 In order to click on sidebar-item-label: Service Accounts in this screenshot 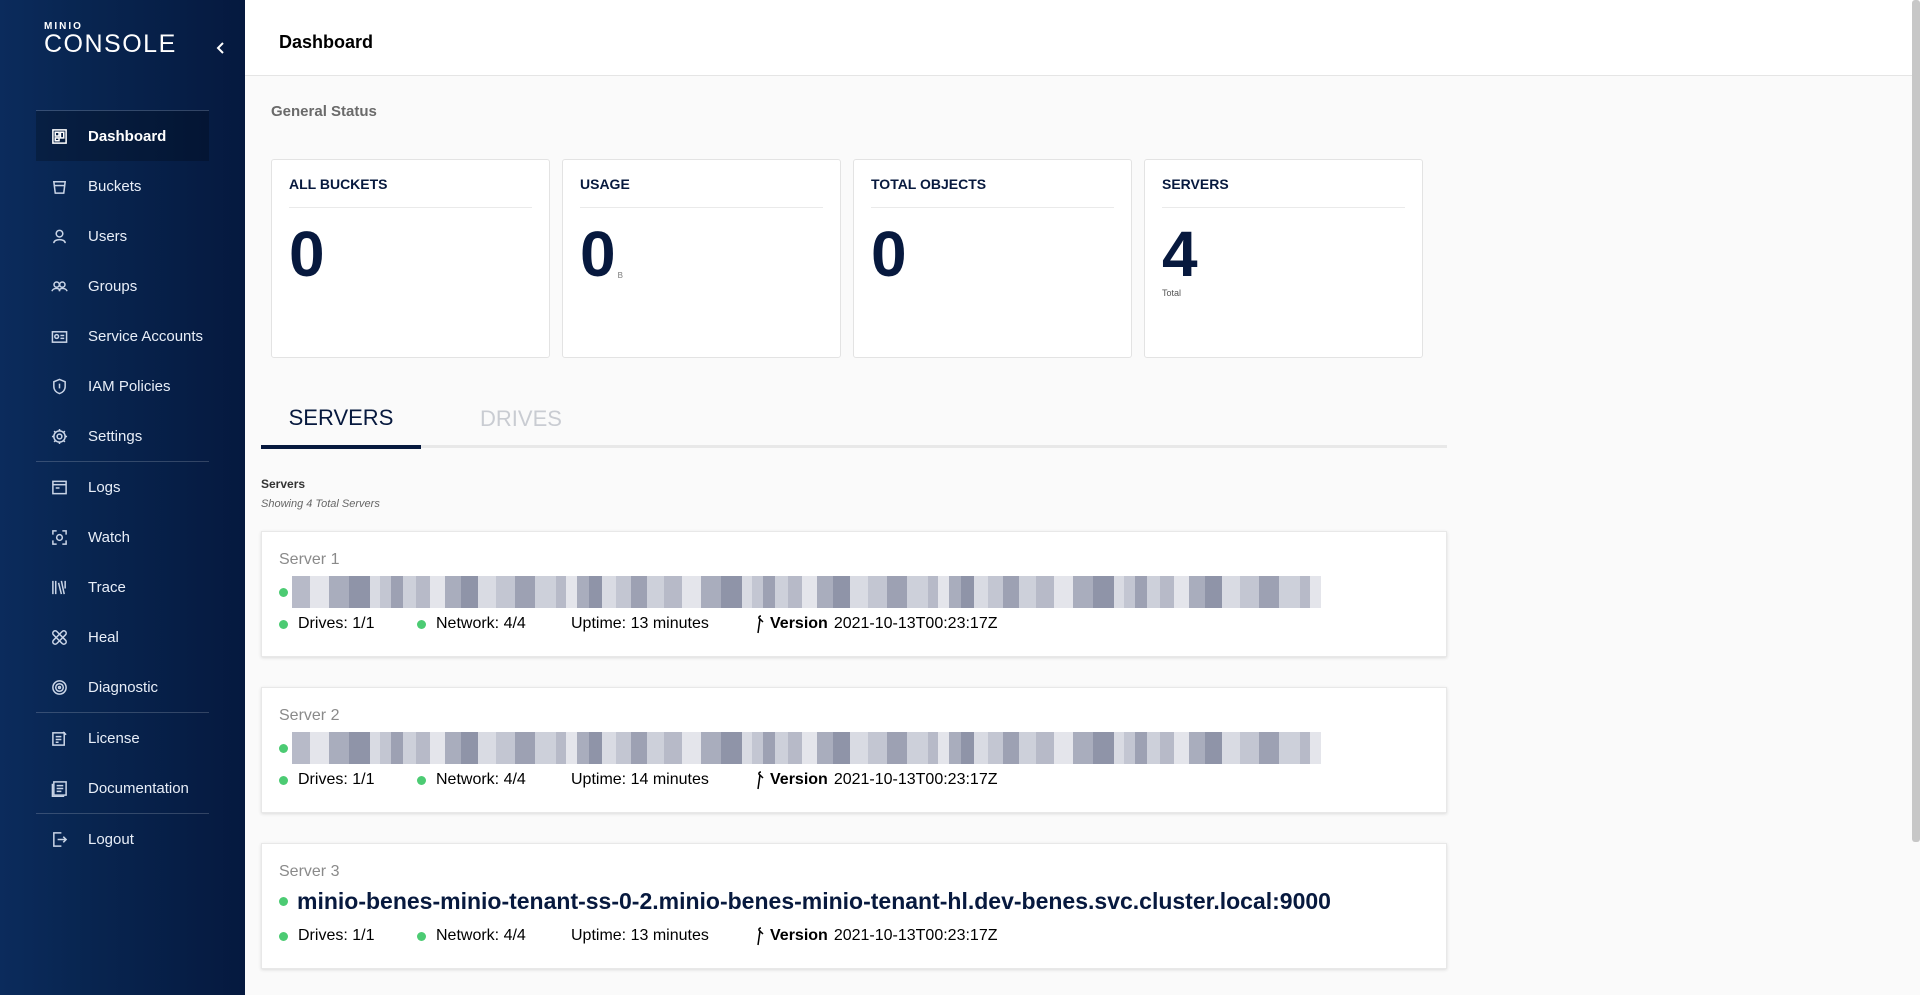, I will do `click(146, 336)`.